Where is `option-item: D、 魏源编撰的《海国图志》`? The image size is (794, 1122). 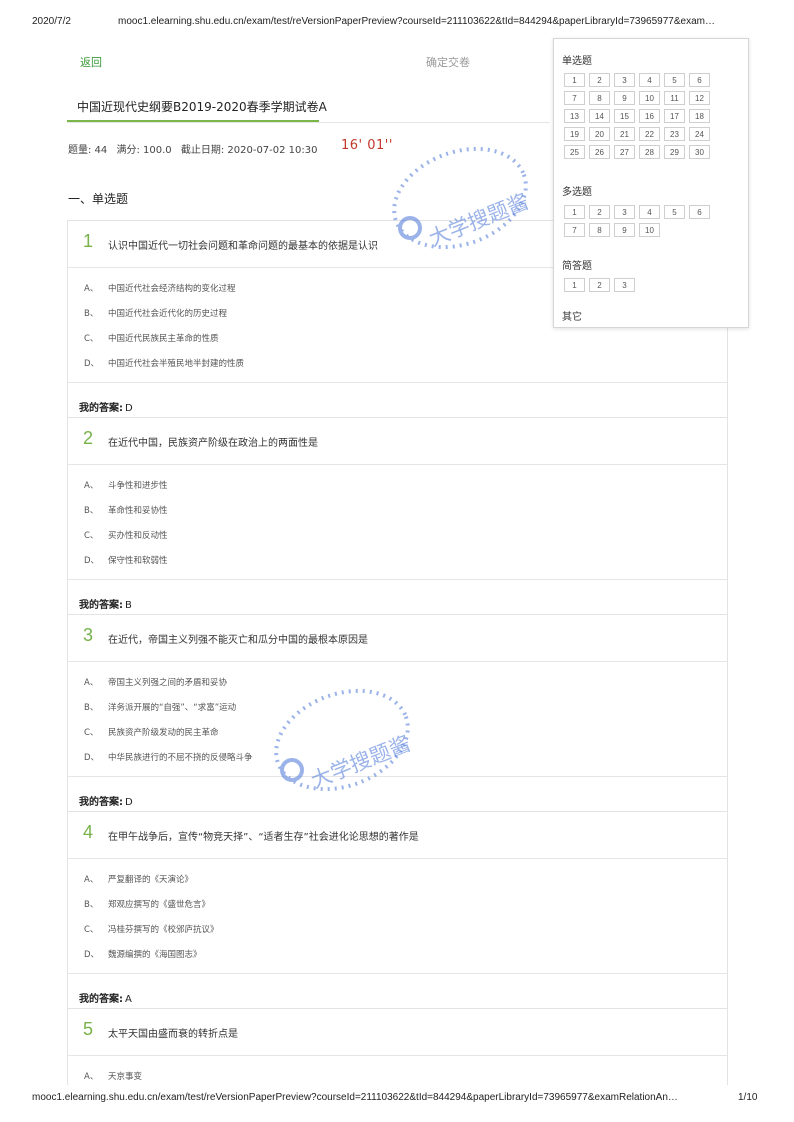 option-item: D、 魏源编撰的《海国图志》 is located at coordinates (397, 958).